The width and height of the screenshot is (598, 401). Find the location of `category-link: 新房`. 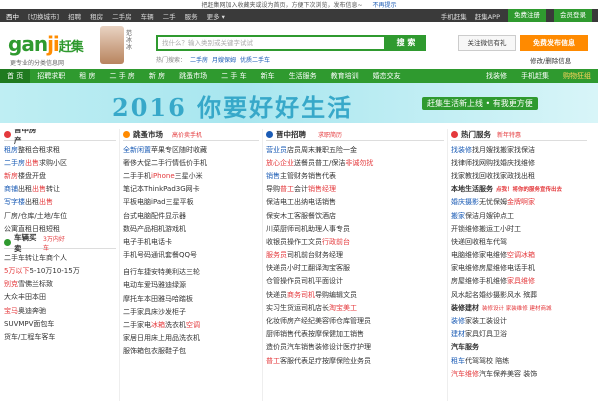

category-link: 新房 is located at coordinates (11, 176).